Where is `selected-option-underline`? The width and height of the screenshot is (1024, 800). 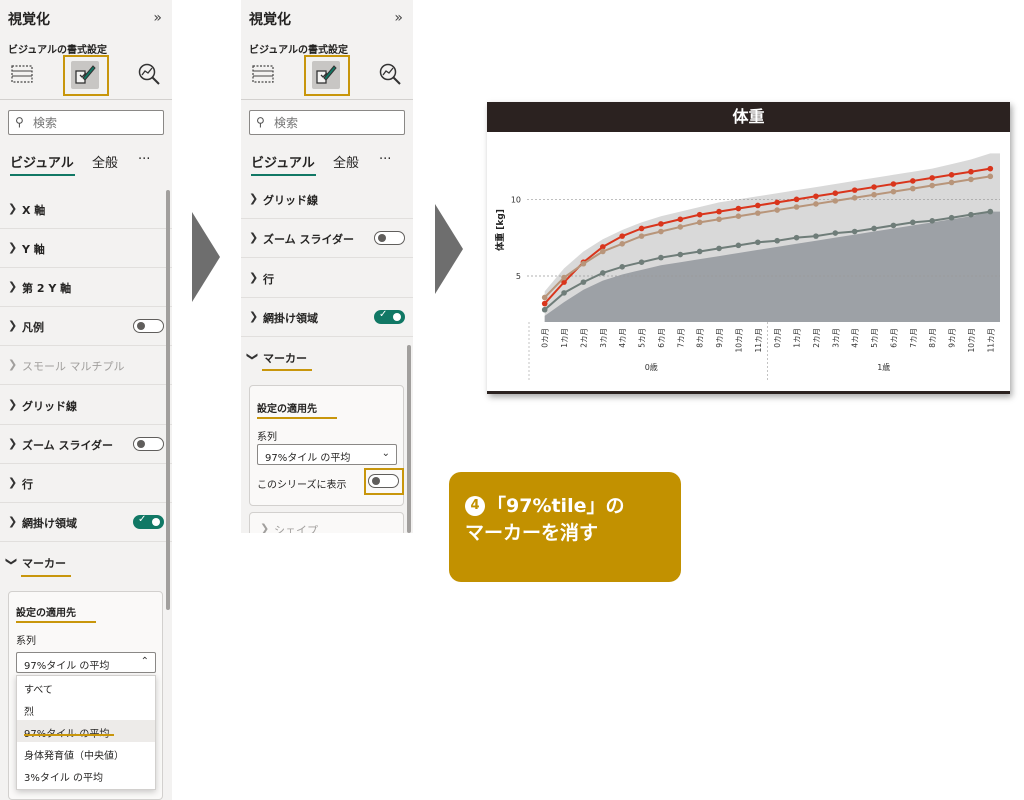
selected-option-underline is located at coordinates (69, 735).